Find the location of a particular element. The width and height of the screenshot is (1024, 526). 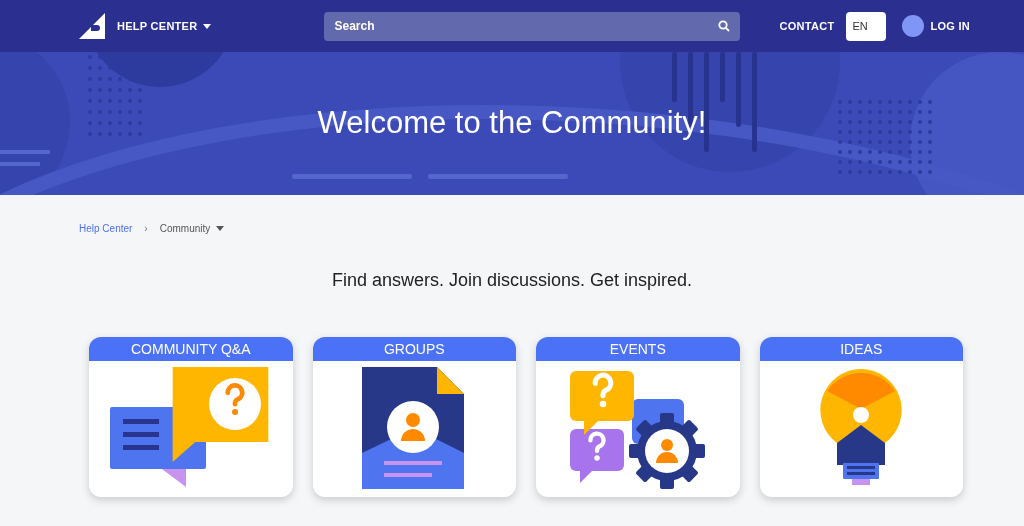

search-field: Search is located at coordinates (532, 26).